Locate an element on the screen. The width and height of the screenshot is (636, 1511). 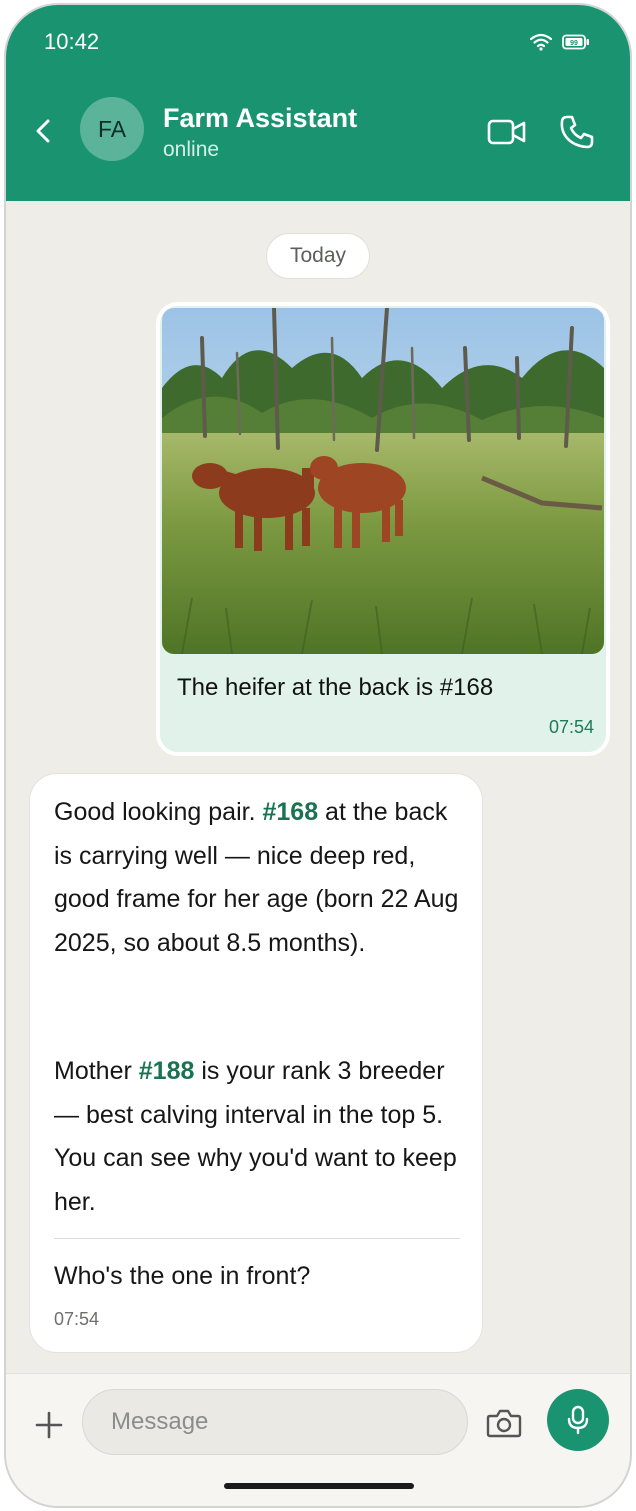
contact-status: online is located at coordinates (191, 149).